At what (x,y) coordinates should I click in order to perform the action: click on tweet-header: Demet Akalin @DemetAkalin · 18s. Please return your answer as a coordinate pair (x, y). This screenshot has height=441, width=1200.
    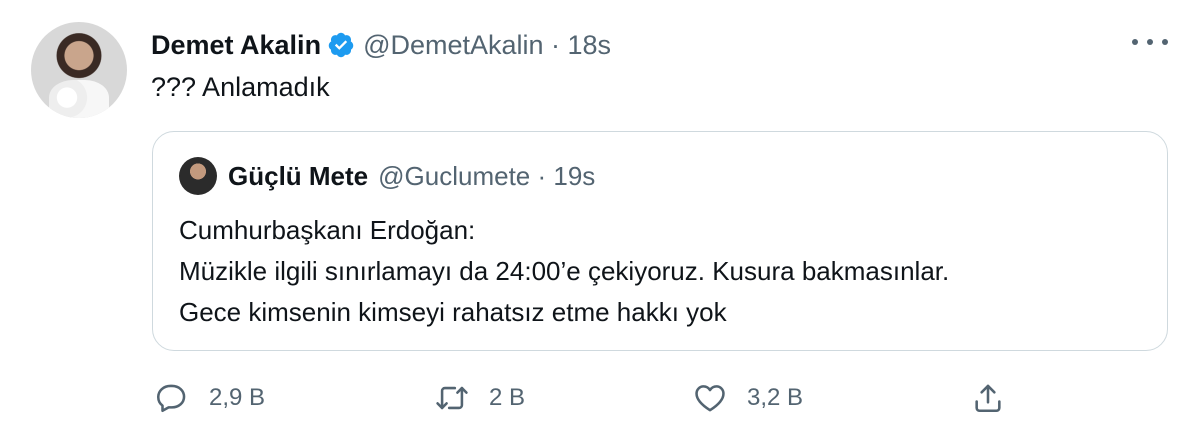
    Looking at the image, I should click on (381, 45).